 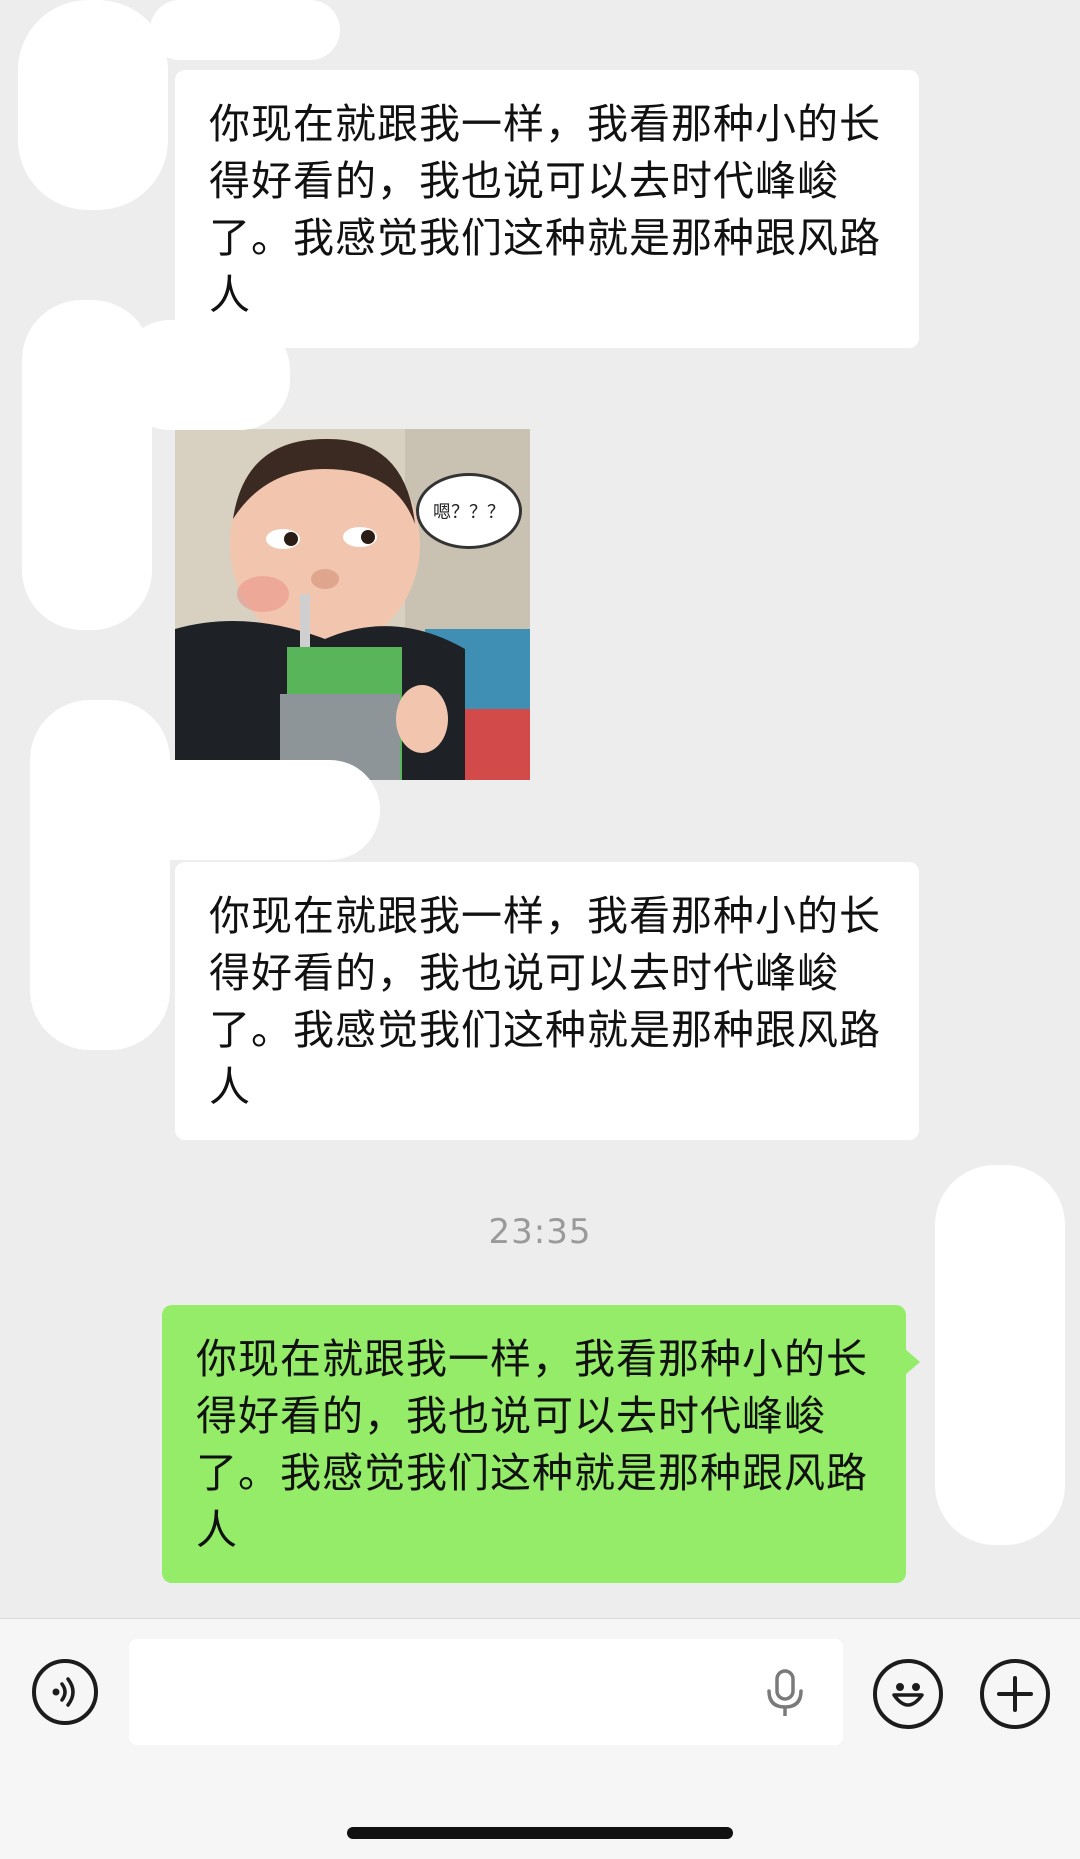 What do you see at coordinates (352, 604) in the screenshot?
I see `sticker-image: 嗯？？？` at bounding box center [352, 604].